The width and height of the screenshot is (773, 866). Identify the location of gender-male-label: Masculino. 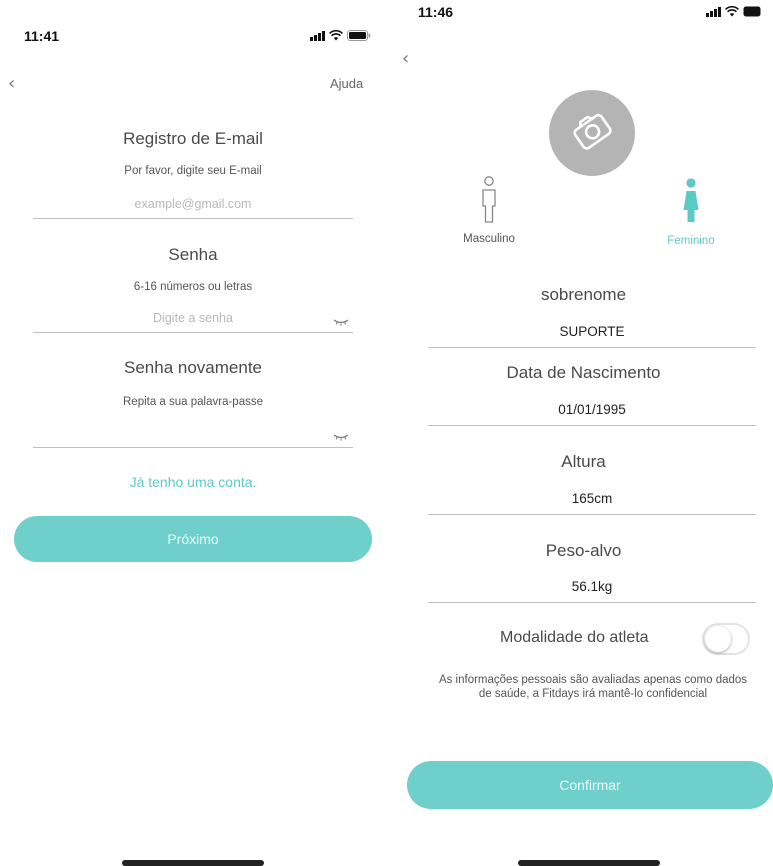
(489, 239).